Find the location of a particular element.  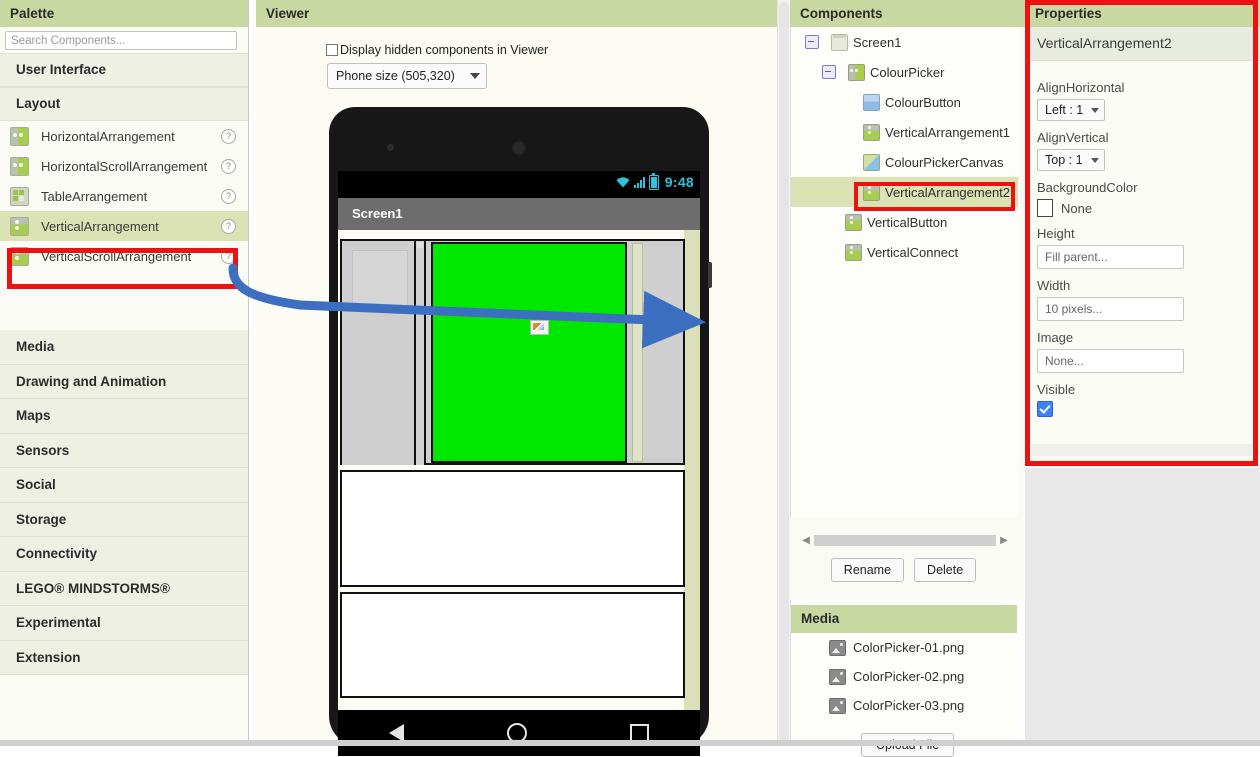

delete-button: Delete is located at coordinates (945, 570).